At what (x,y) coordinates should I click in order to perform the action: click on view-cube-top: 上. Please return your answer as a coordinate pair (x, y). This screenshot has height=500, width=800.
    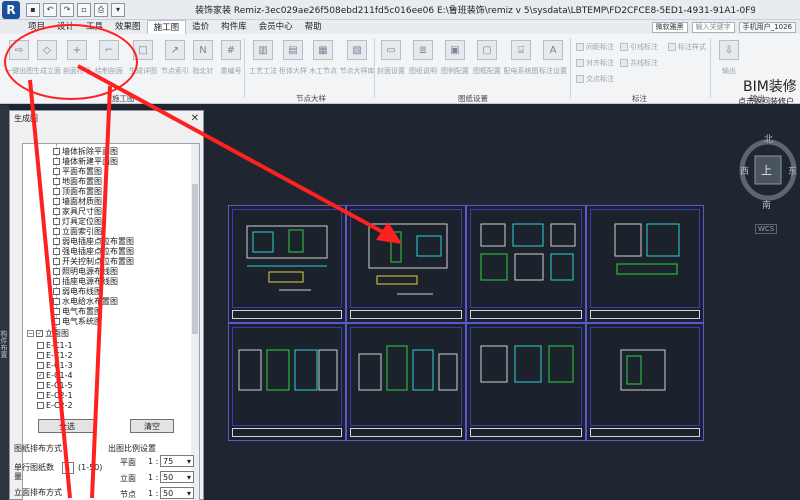
    Looking at the image, I should click on (766, 170).